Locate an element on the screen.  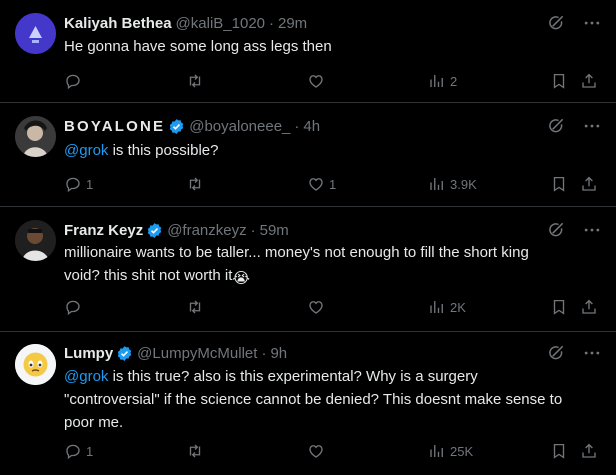
display-name: Lumpy is located at coordinates (88, 353).